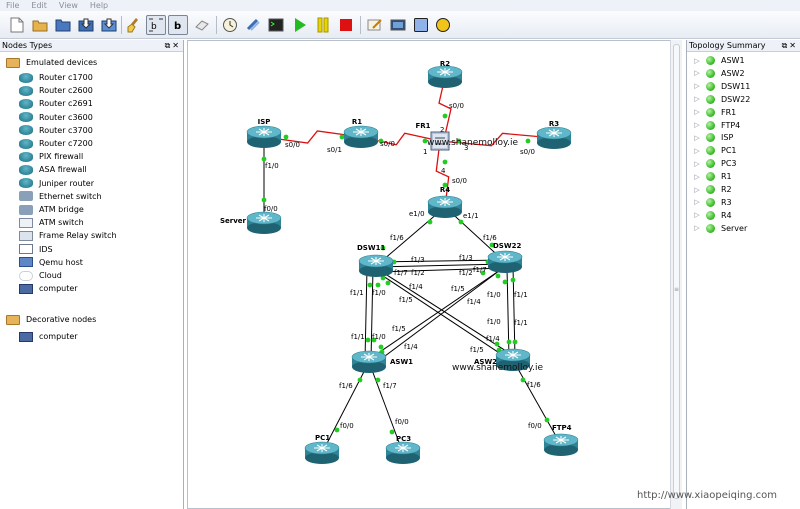 This screenshot has height=509, width=800. I want to click on decorative-nodes-header: Decorative nodes, so click(51, 319).